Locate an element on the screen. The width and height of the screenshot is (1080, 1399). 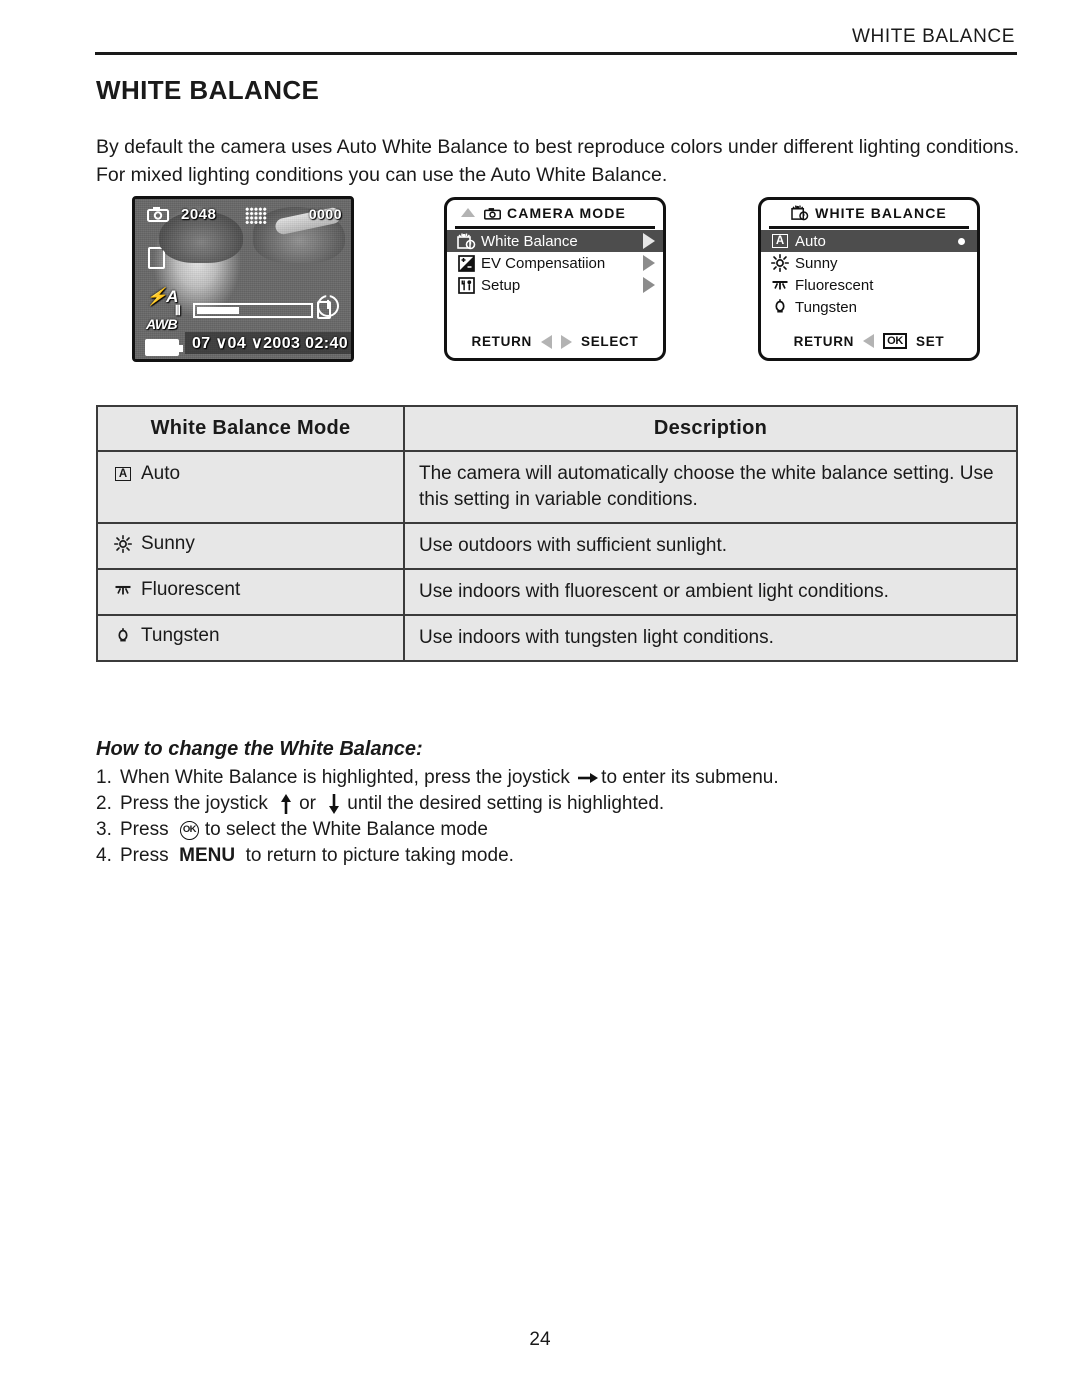
wb-menu-item-fluorescent: Fluorescent is located at coordinates (869, 285).